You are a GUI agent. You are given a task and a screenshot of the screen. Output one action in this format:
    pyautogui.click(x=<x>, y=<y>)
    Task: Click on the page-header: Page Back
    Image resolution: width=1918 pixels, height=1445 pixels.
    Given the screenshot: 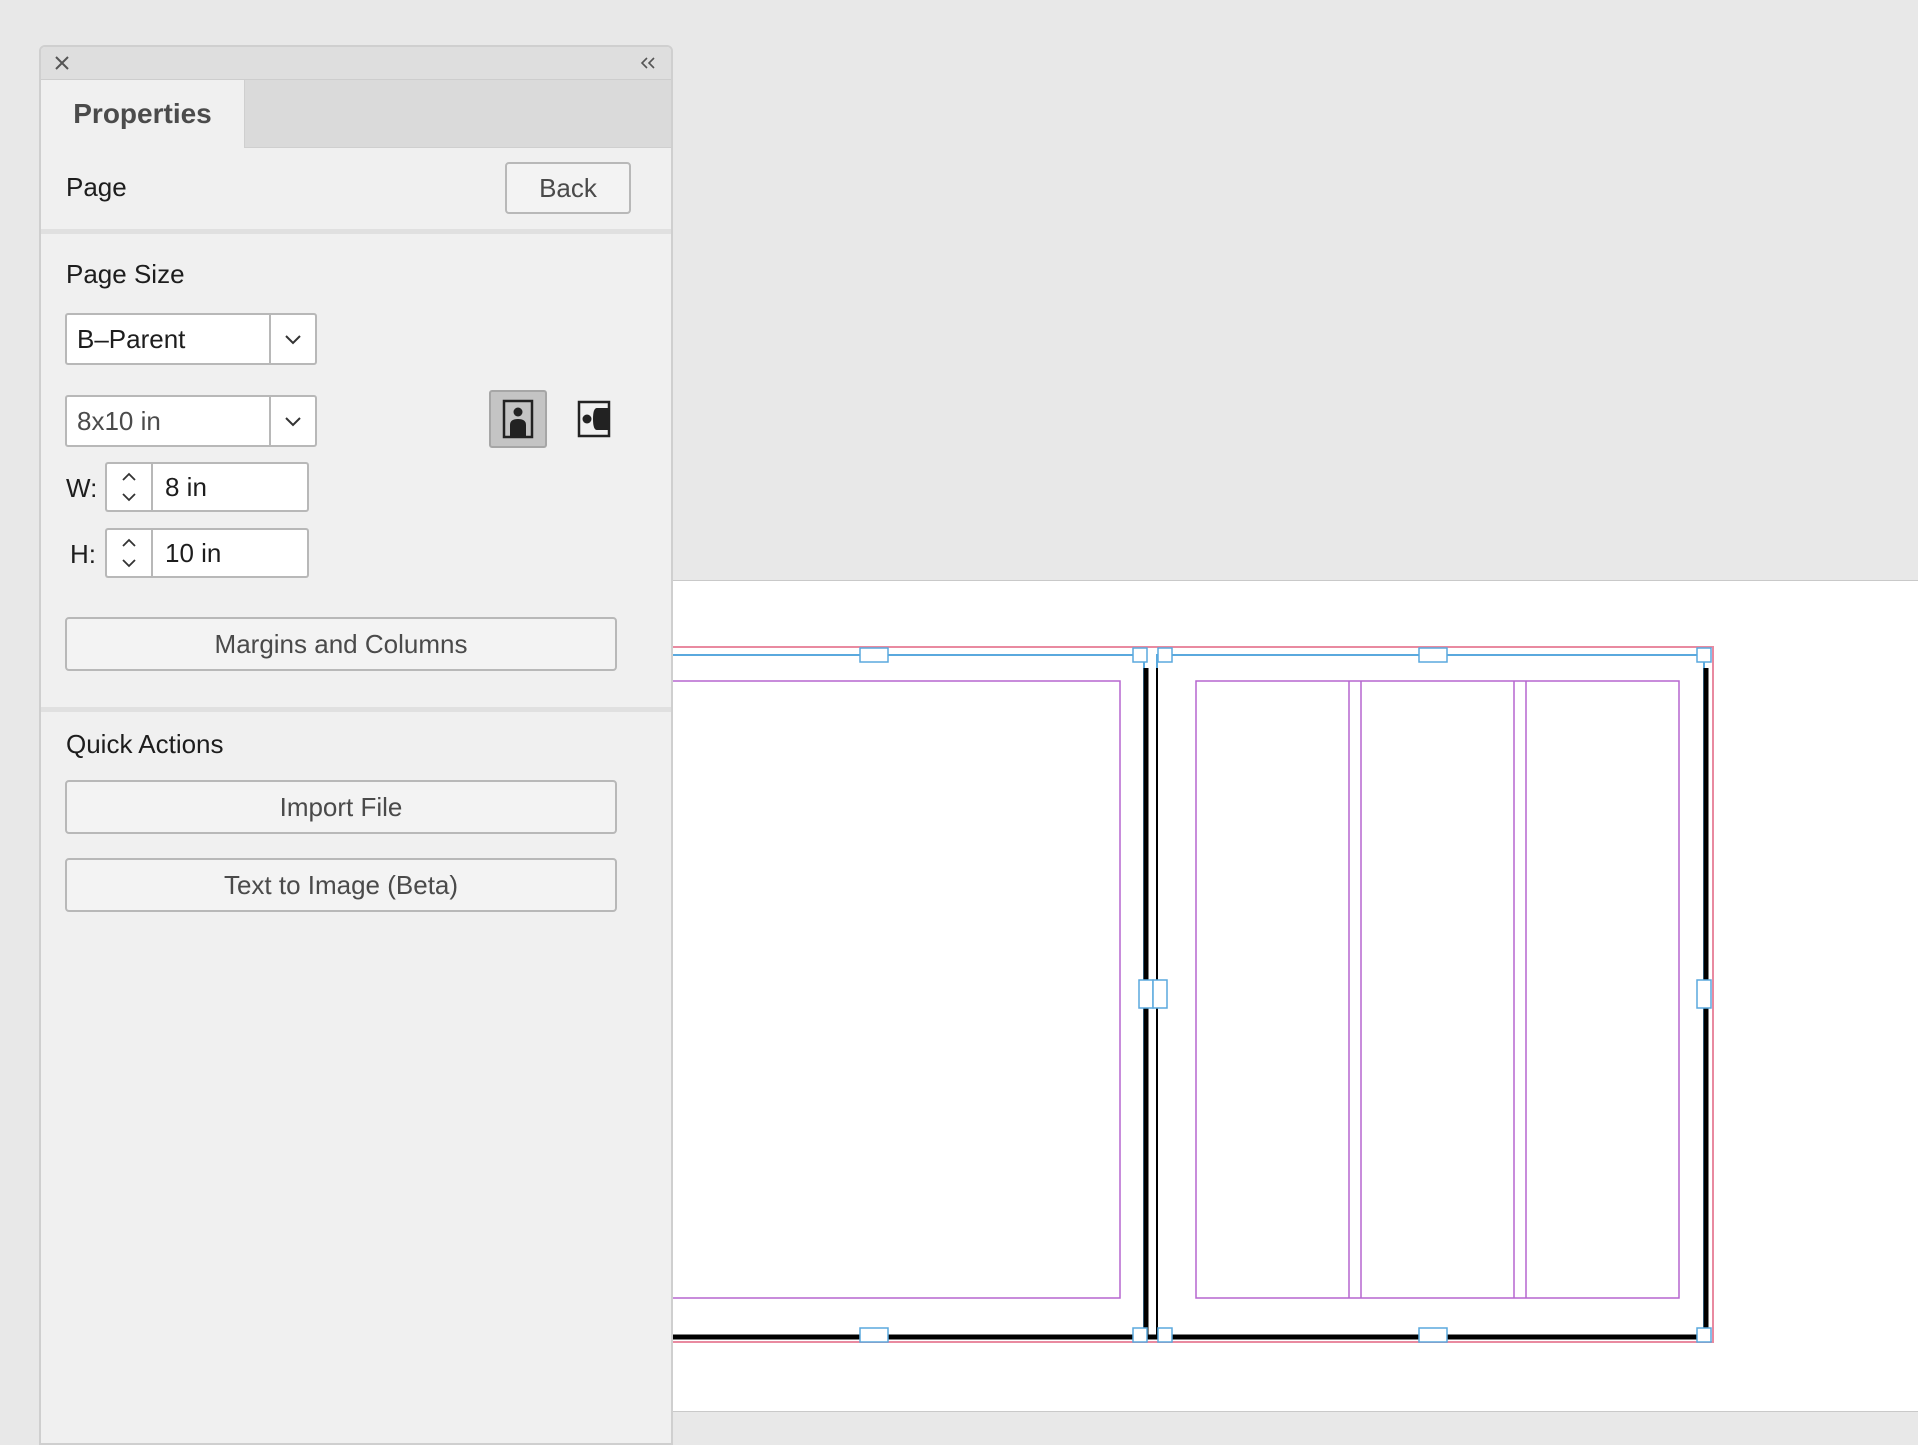 What is the action you would take?
    pyautogui.click(x=356, y=188)
    